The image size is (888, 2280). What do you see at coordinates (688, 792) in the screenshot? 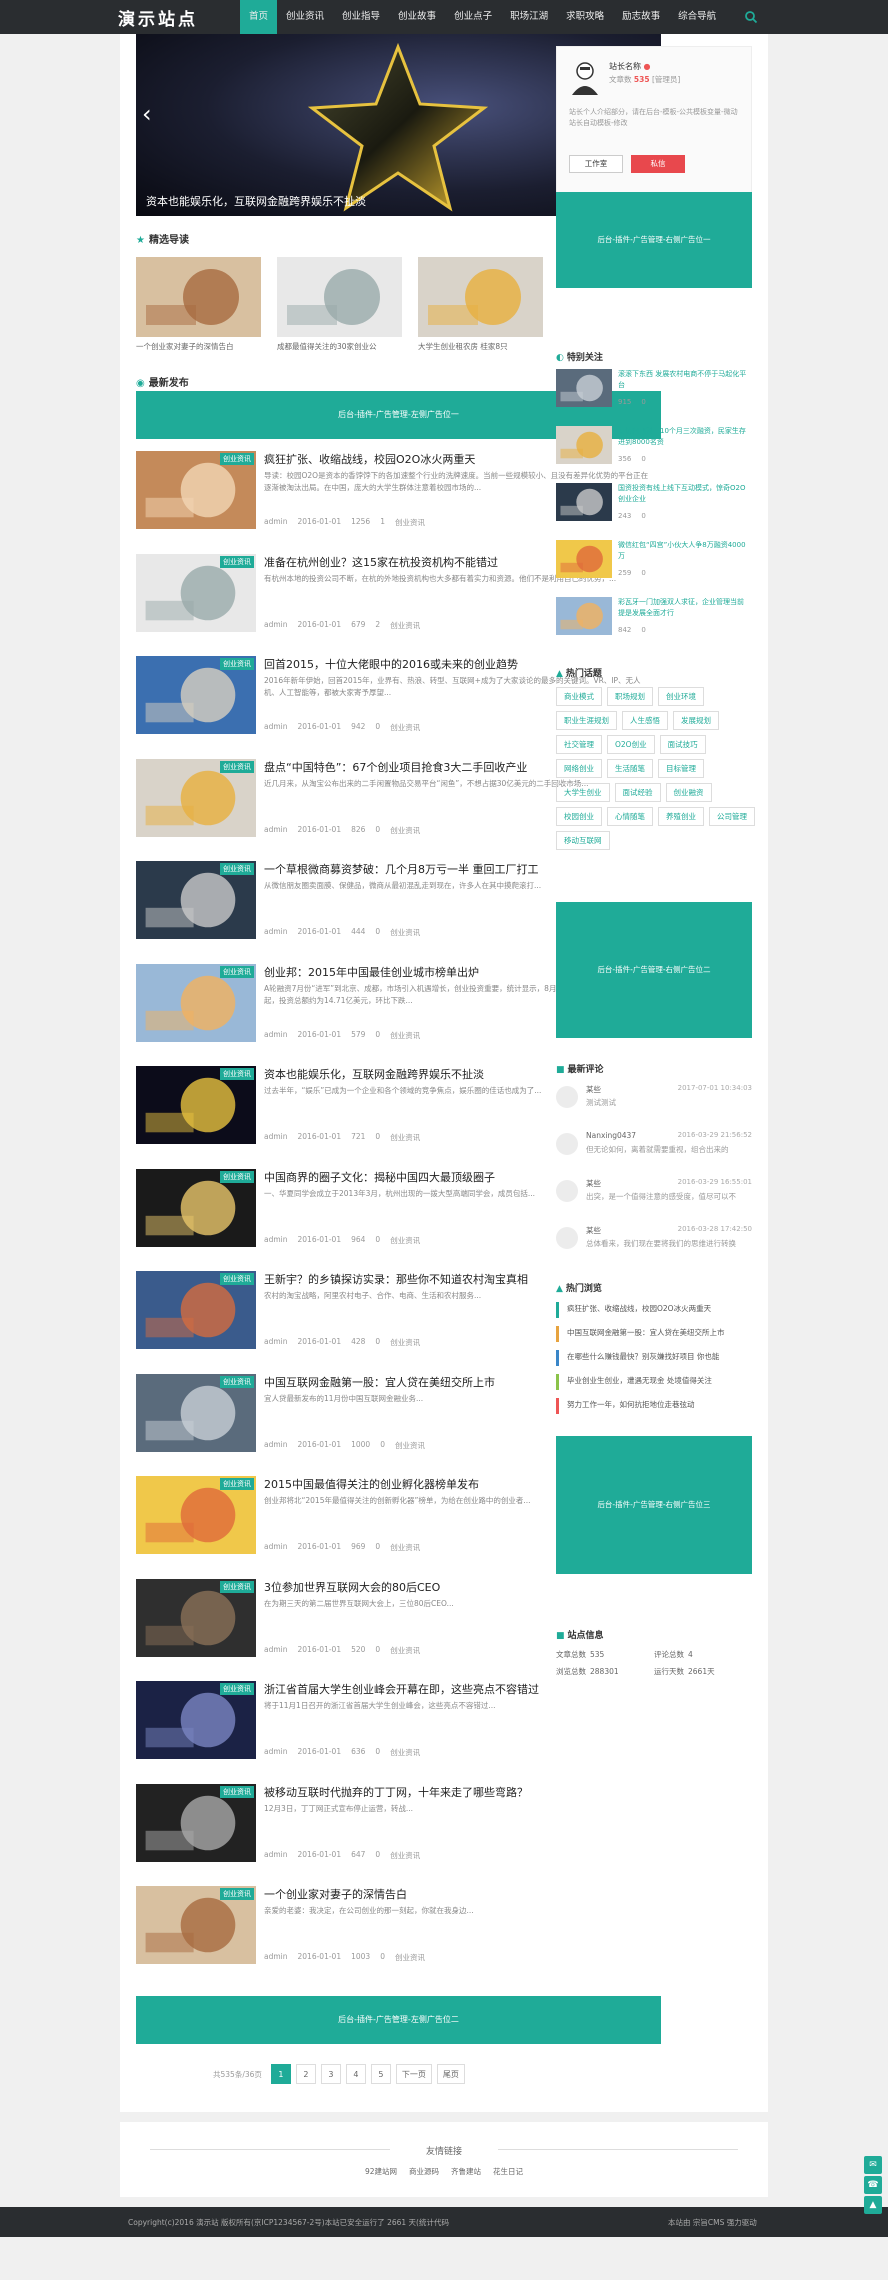
I see `tag: 创业融资` at bounding box center [688, 792].